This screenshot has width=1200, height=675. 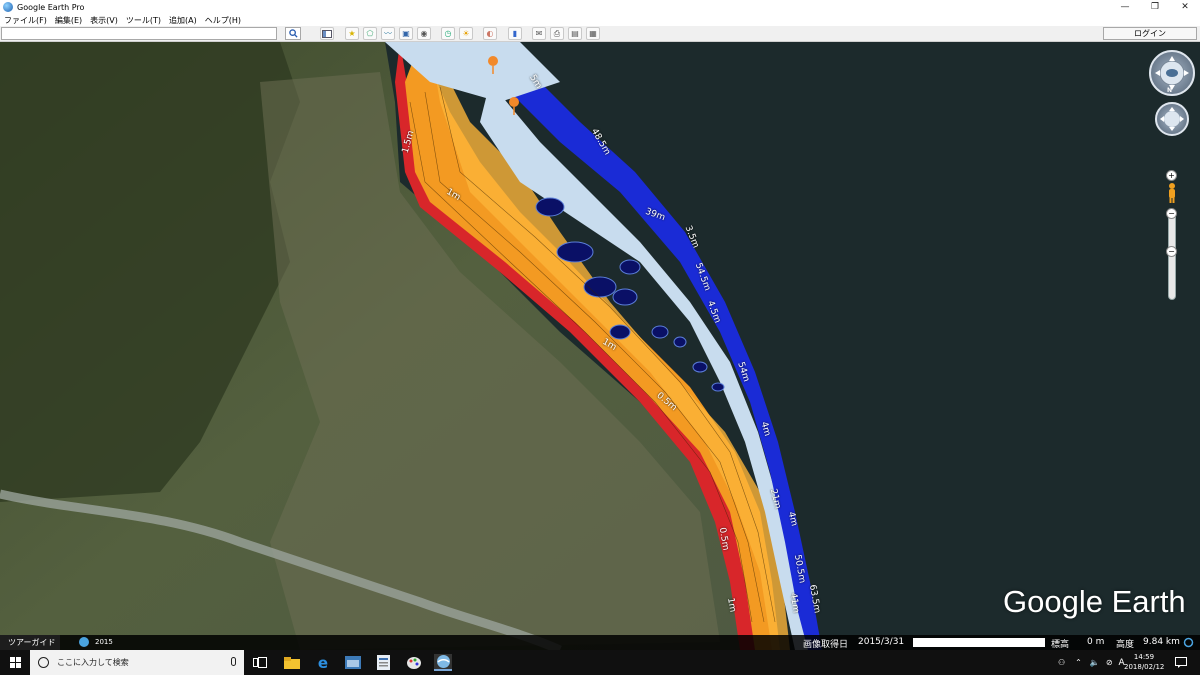 What do you see at coordinates (1061, 662) in the screenshot?
I see `people-icon: ⚇` at bounding box center [1061, 662].